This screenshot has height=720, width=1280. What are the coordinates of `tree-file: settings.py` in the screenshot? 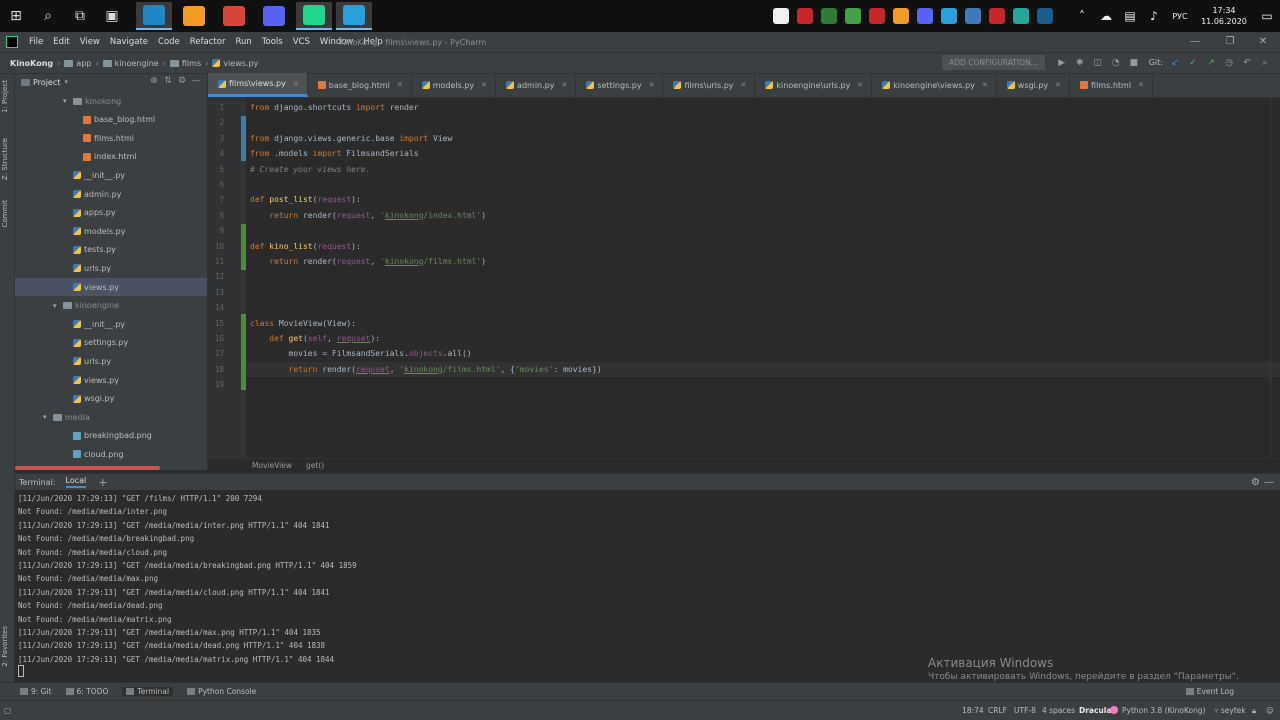 It's located at (111, 343).